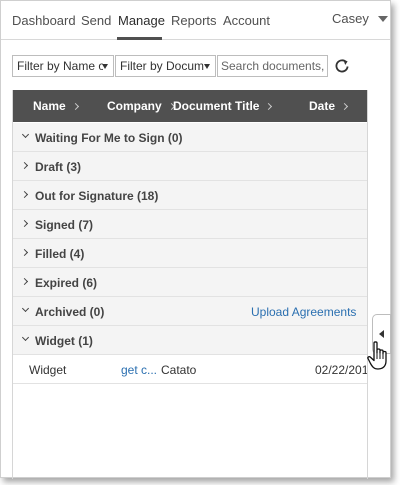 This screenshot has width=400, height=485. What do you see at coordinates (190, 137) in the screenshot?
I see `group-waiting-for-me-to-sign: Waiting For Me to Sign (0)` at bounding box center [190, 137].